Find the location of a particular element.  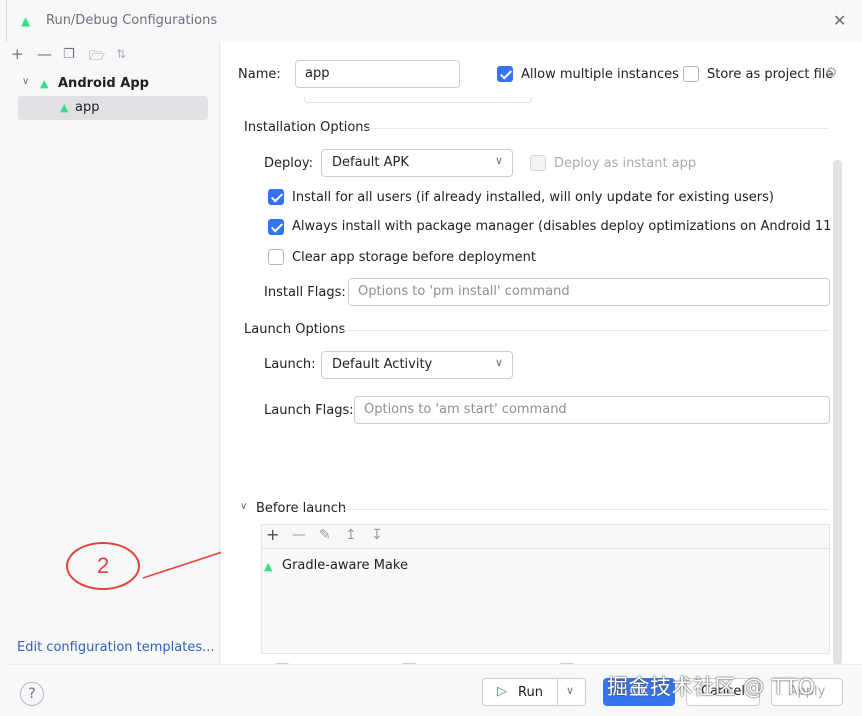

android-logo-icon: ▲ is located at coordinates (26, 21).